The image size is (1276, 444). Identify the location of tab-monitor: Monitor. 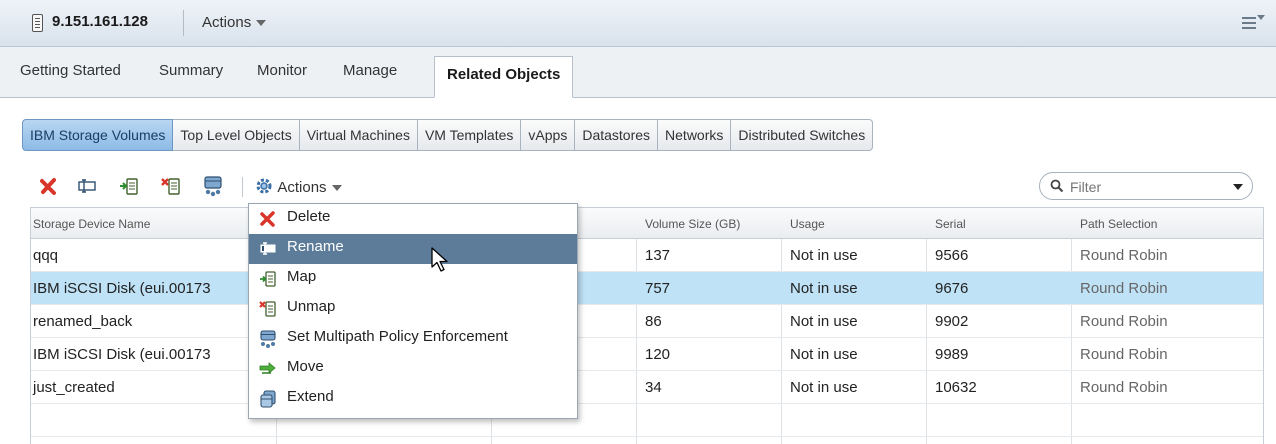
(282, 70).